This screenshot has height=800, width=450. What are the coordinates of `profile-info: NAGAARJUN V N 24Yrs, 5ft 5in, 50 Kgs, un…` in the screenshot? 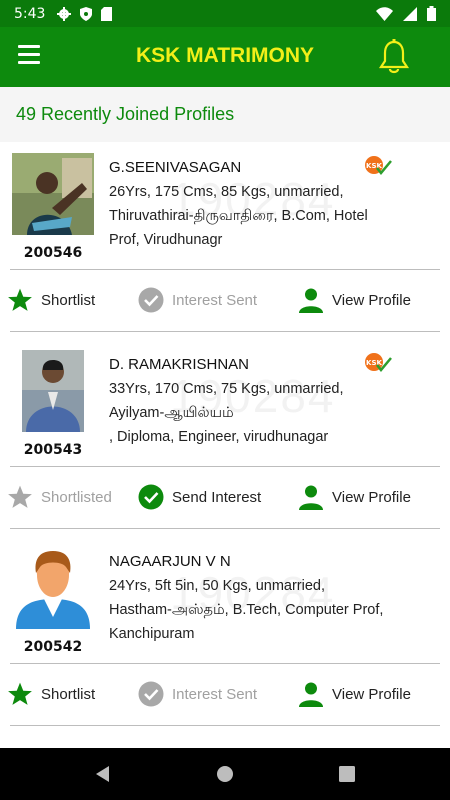 It's located at (259, 598).